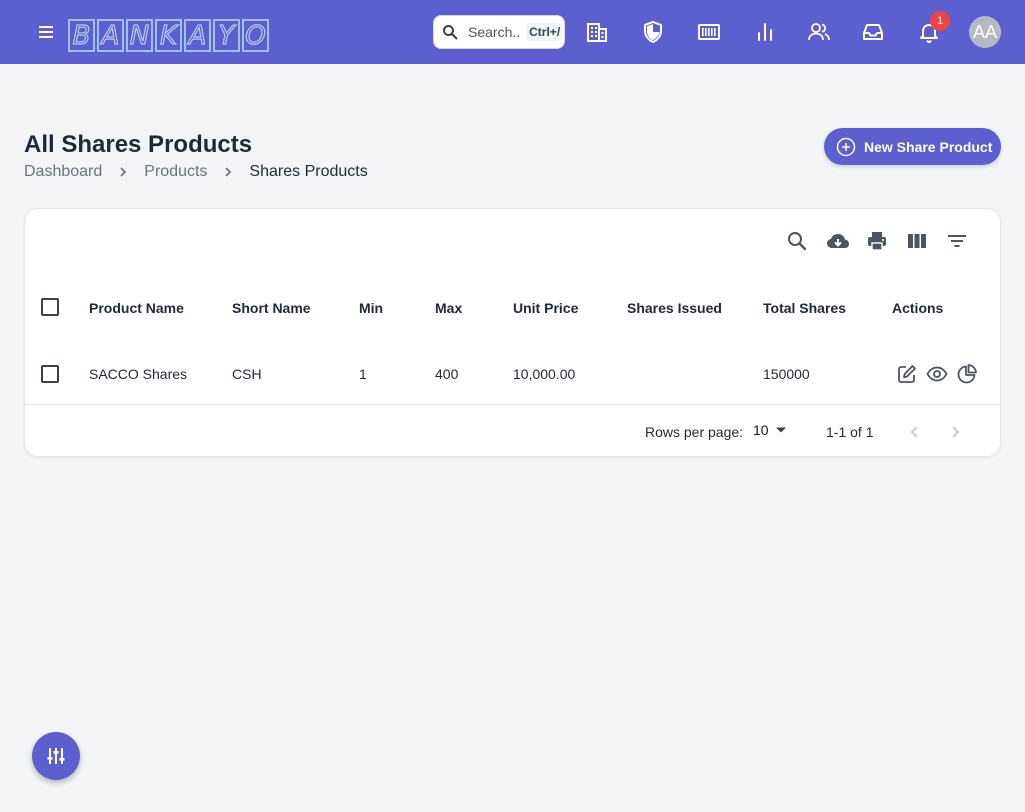 This screenshot has width=1025, height=812. I want to click on column-header-total-shares: Total Shares, so click(804, 308).